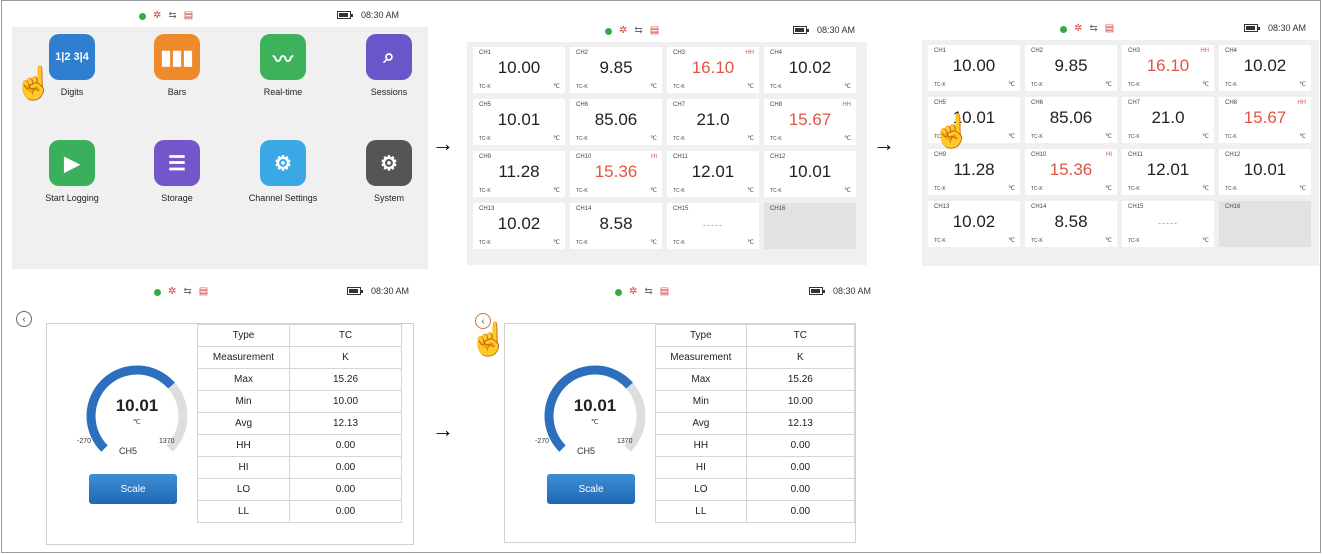 Image resolution: width=1323 pixels, height=554 pixels. I want to click on channel-cell-ch5: CH5 10.01 TC-K ℃, so click(519, 122).